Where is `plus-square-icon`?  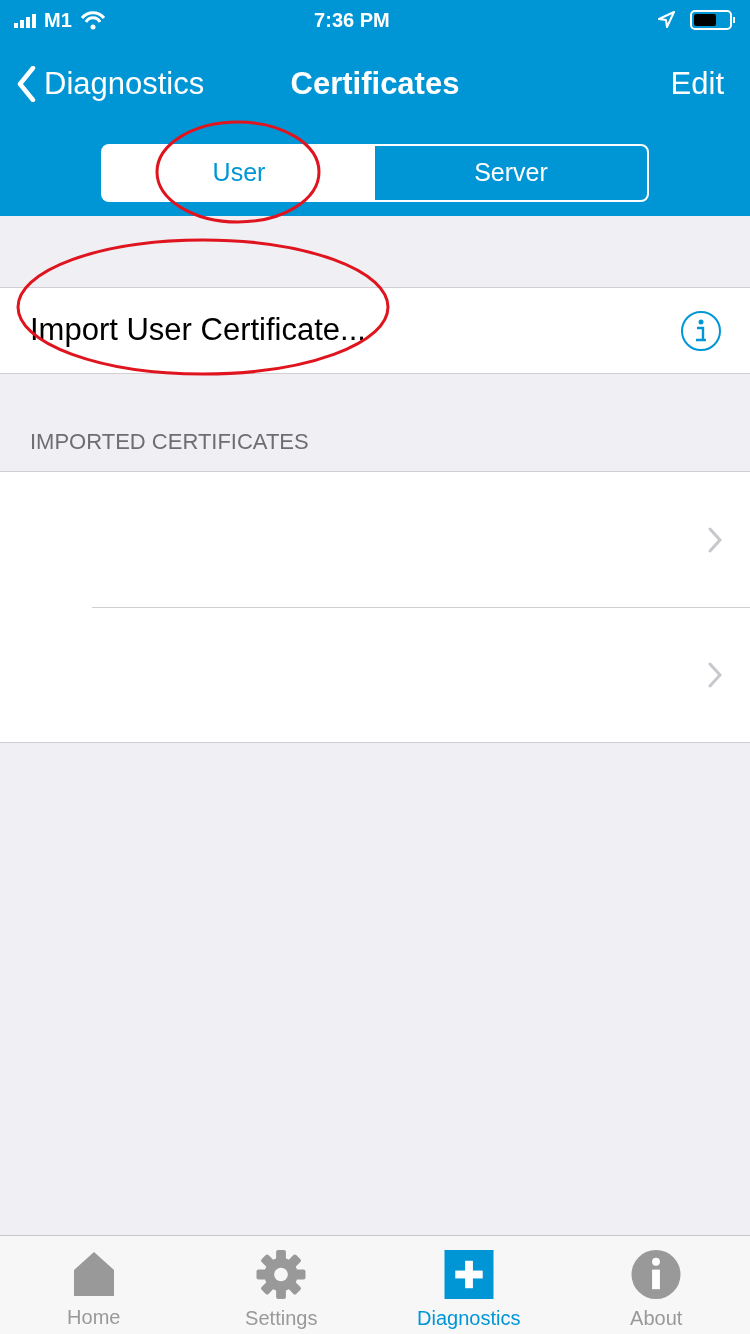
plus-square-icon is located at coordinates (468, 1274).